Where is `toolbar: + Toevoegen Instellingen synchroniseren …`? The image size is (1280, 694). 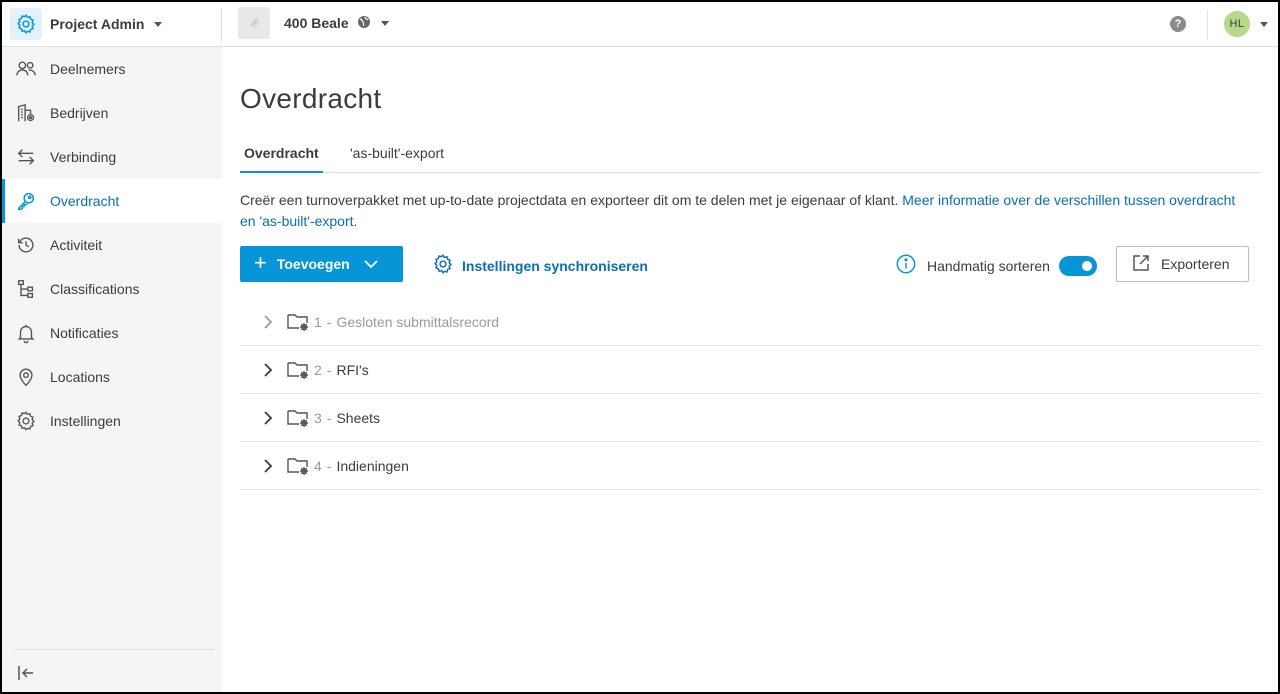
toolbar: + Toevoegen Instellingen synchroniseren … is located at coordinates (745, 264).